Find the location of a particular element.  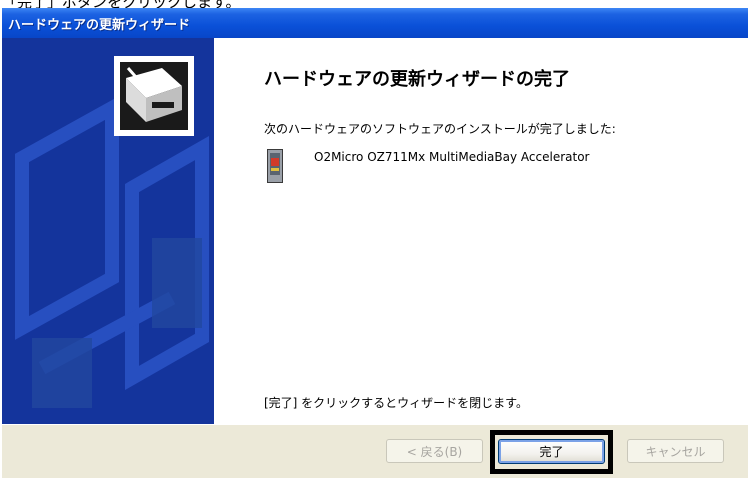

window-title: ハードウェアの更新ウィザード is located at coordinates (99, 25).